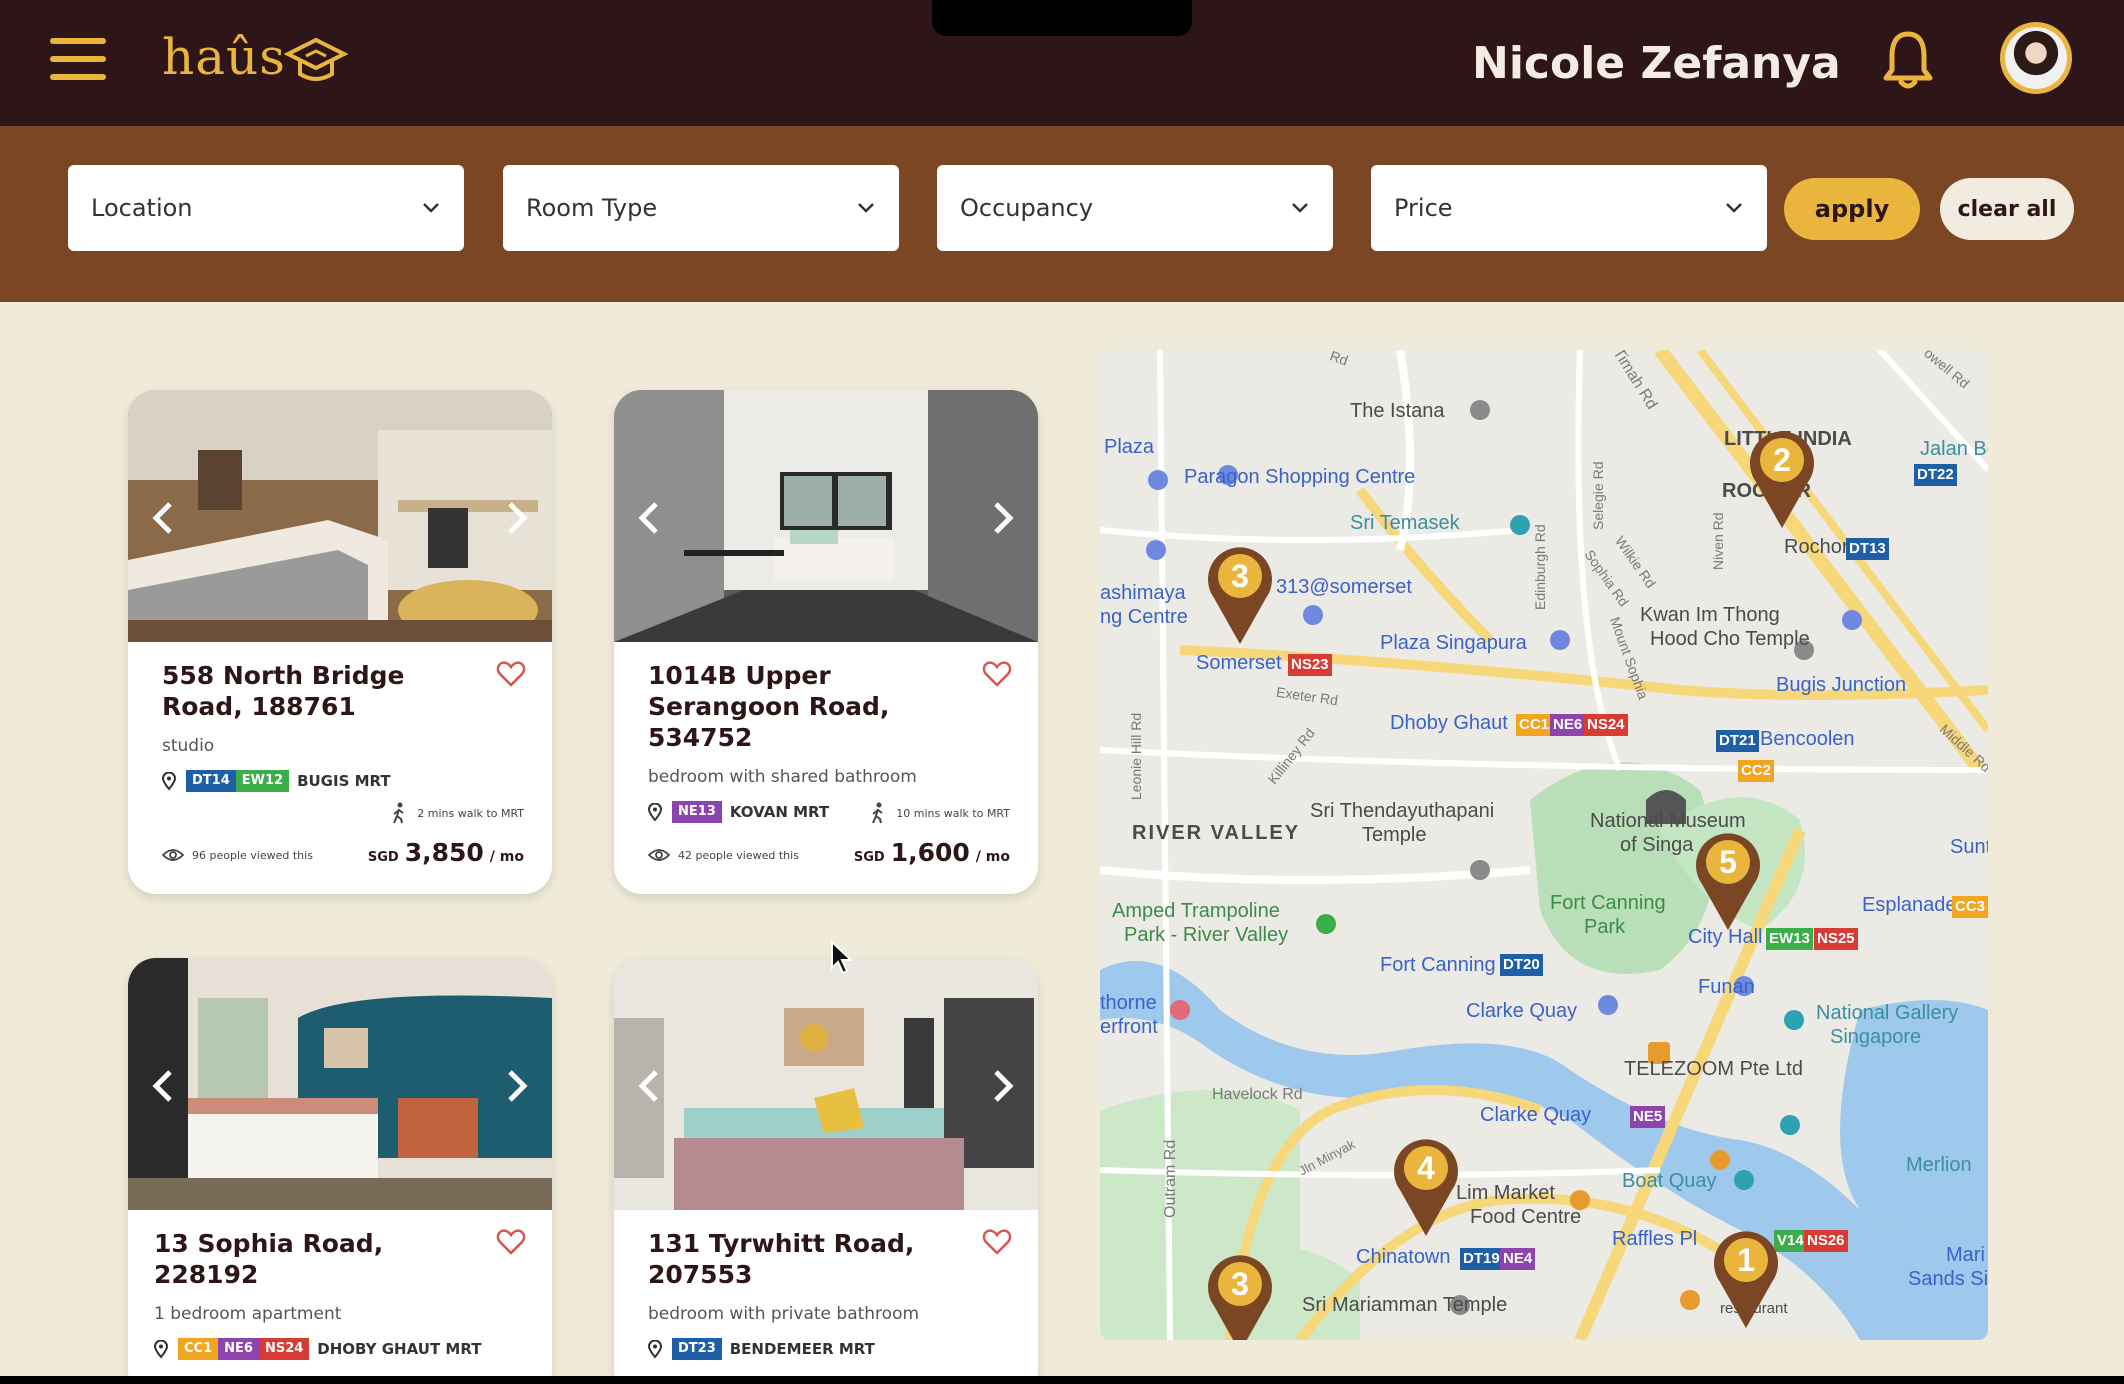  What do you see at coordinates (1606, 725) in the screenshot?
I see `map-mrt-badge: NS24` at bounding box center [1606, 725].